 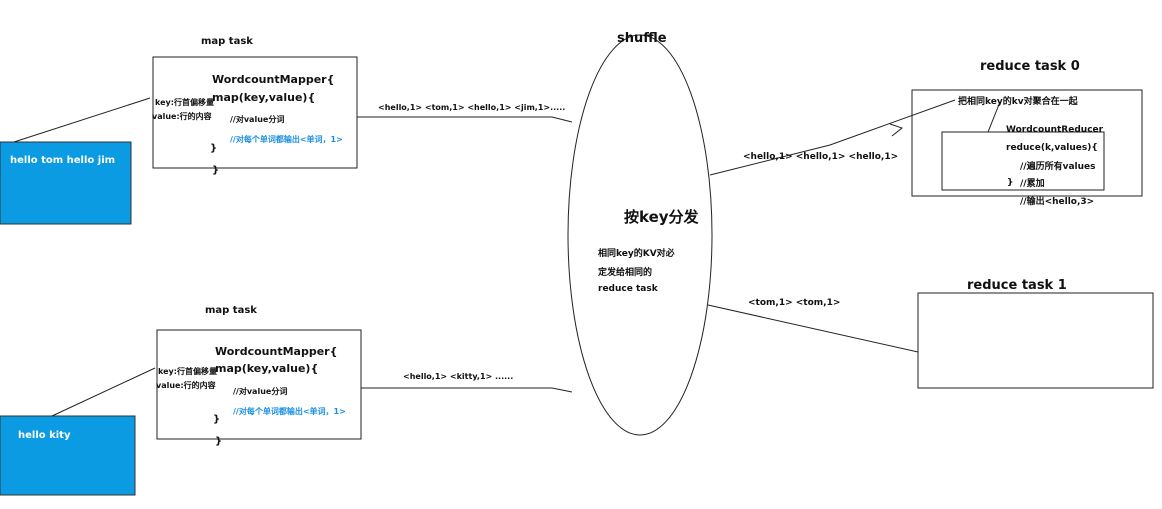 What do you see at coordinates (1032, 184) in the screenshot?
I see `reducer-comment-2: //累加` at bounding box center [1032, 184].